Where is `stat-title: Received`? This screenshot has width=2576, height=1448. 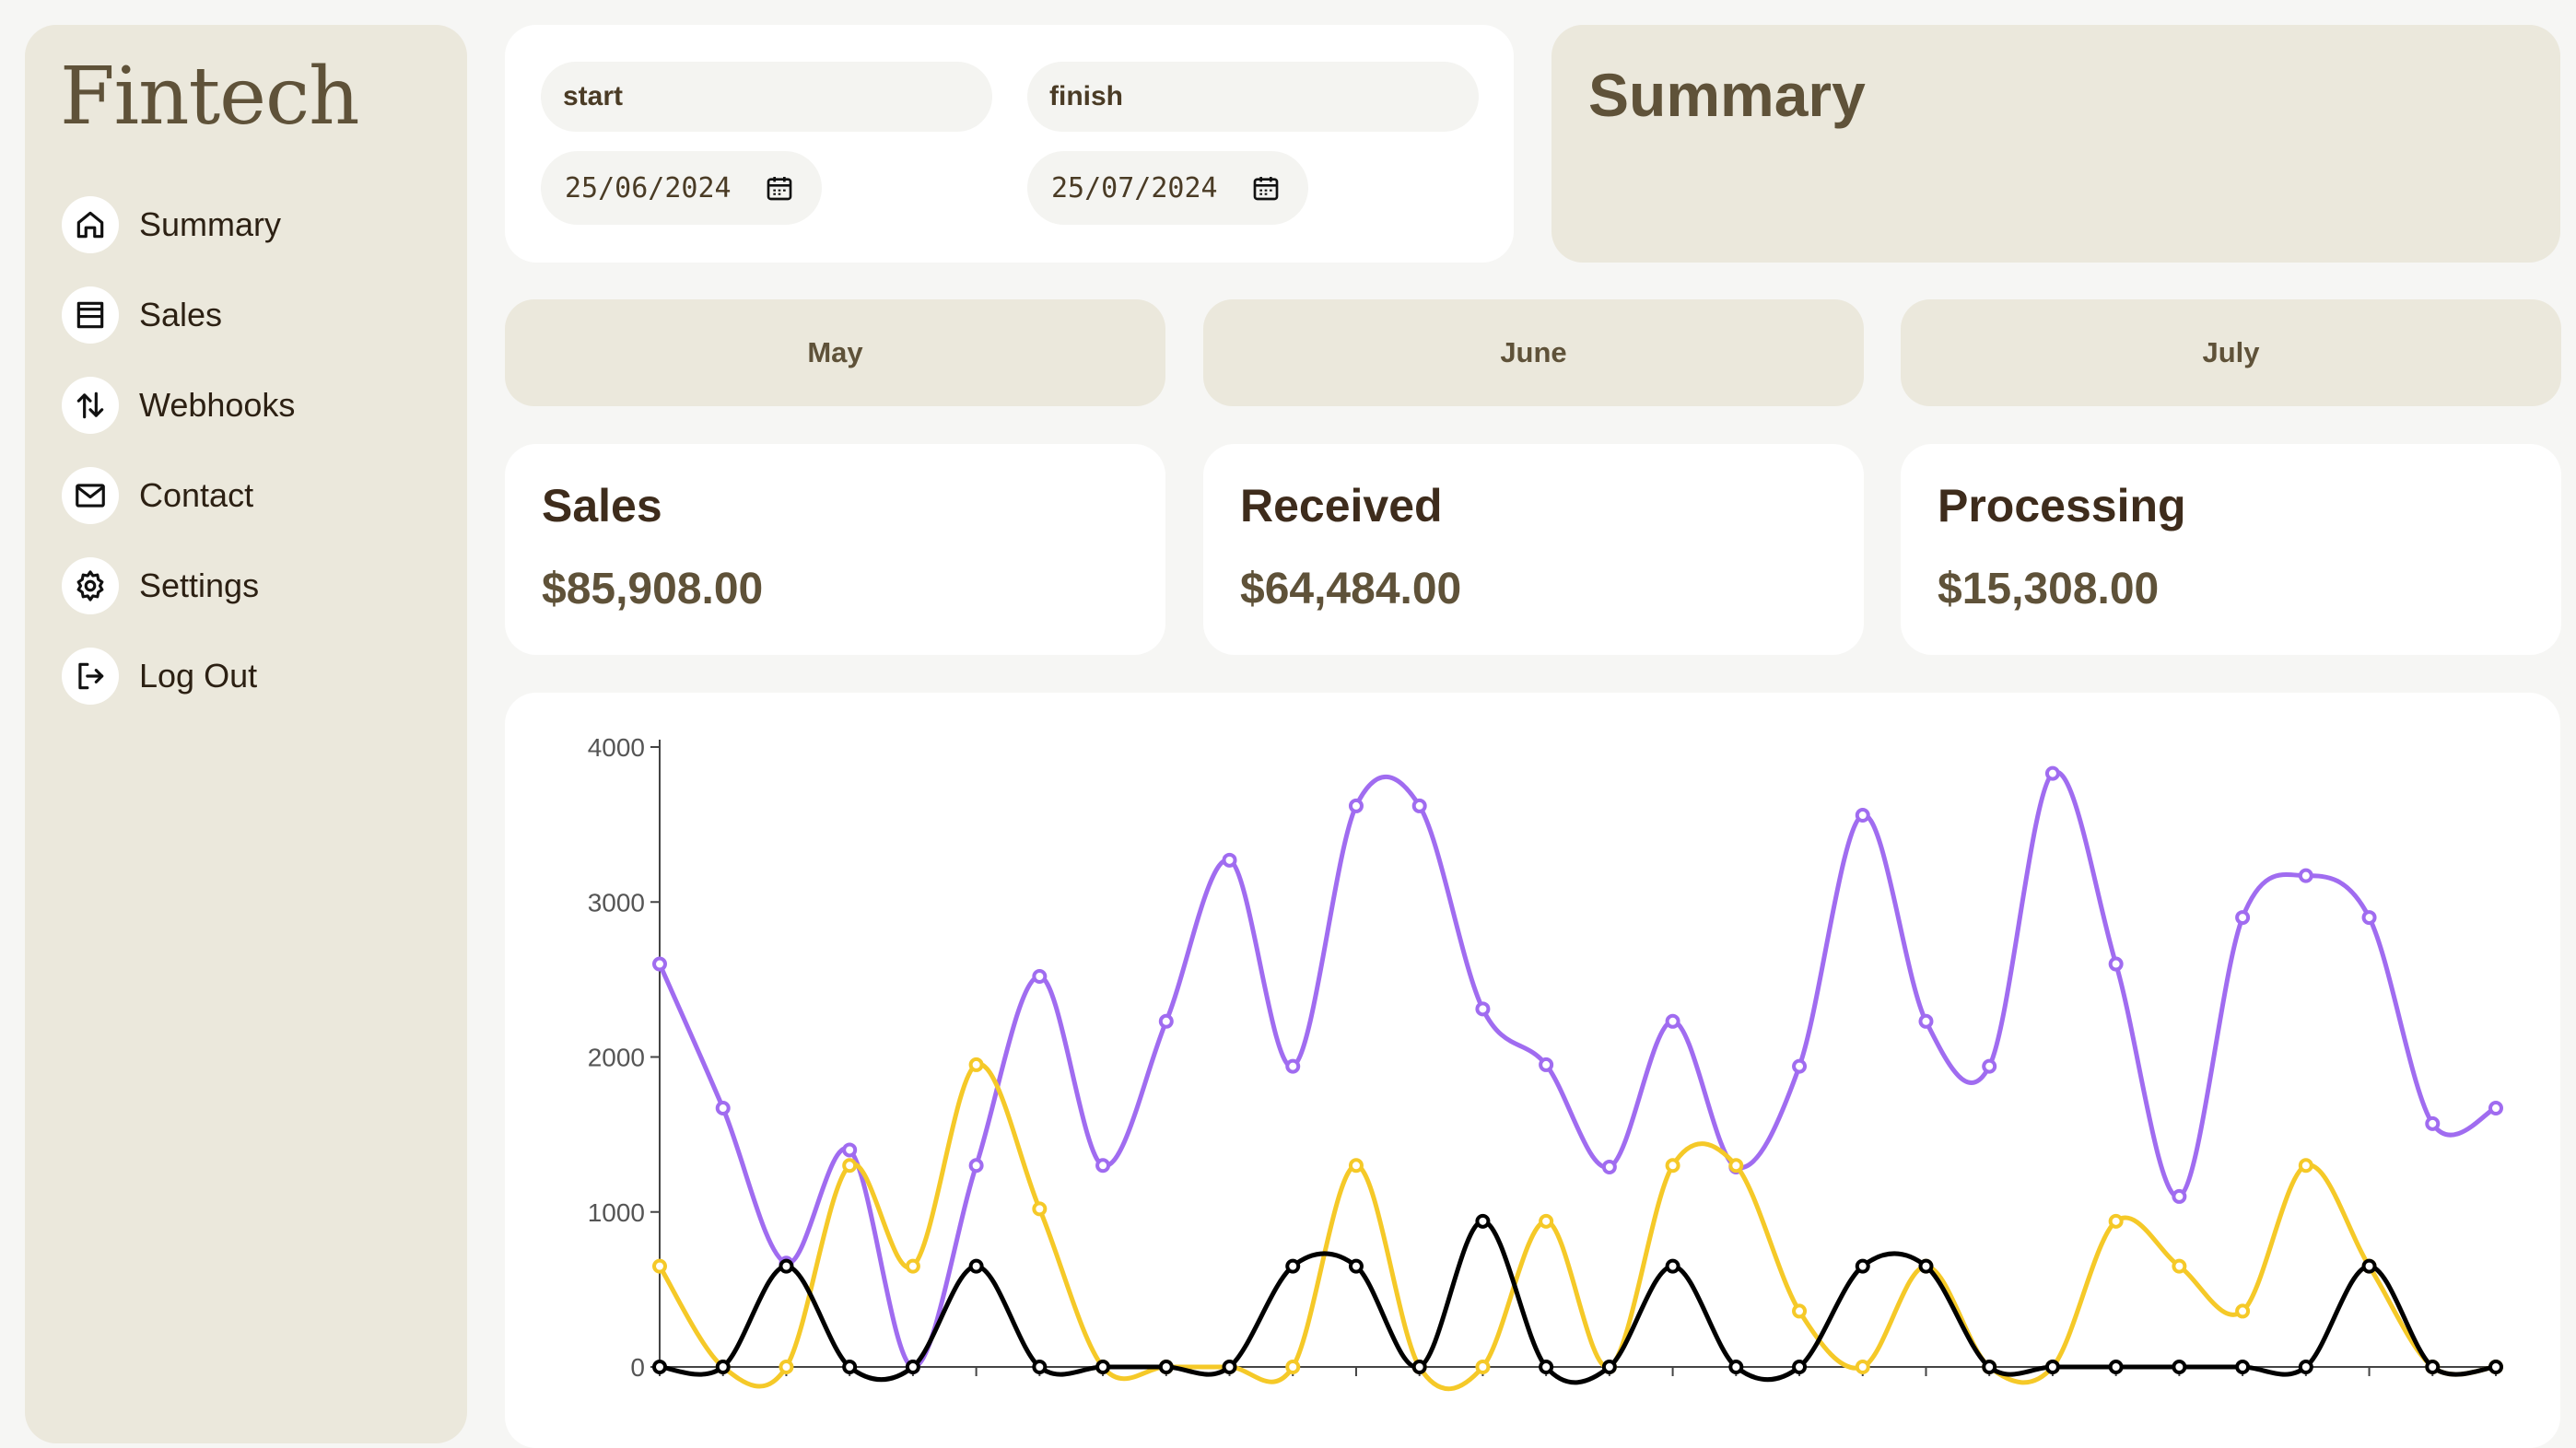
stat-title: Received is located at coordinates (1341, 505).